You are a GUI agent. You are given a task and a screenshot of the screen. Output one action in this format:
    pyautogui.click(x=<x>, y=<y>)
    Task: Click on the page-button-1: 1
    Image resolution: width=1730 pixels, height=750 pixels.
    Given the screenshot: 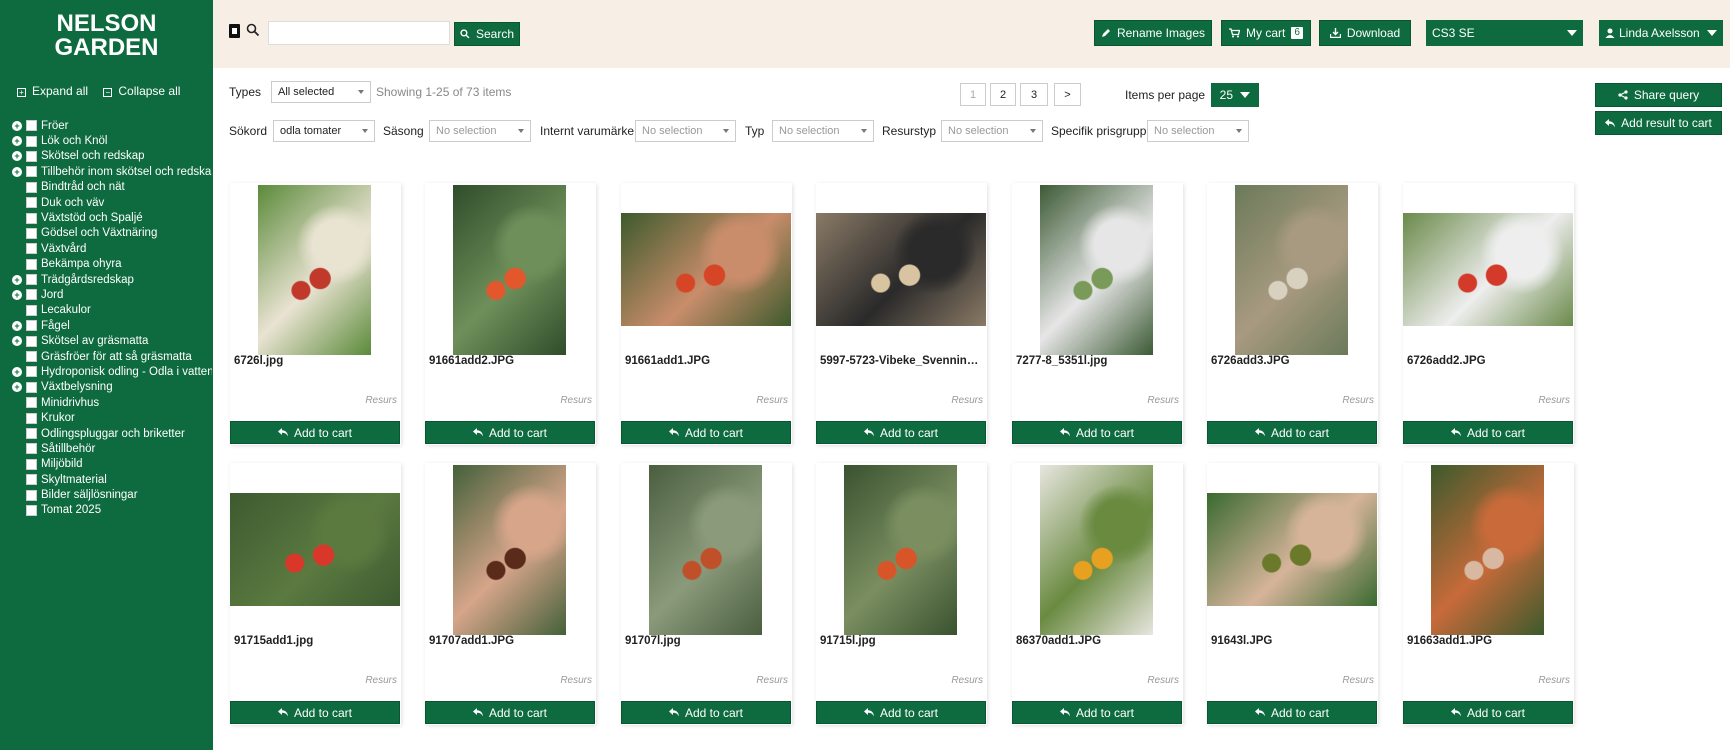 What is the action you would take?
    pyautogui.click(x=973, y=94)
    